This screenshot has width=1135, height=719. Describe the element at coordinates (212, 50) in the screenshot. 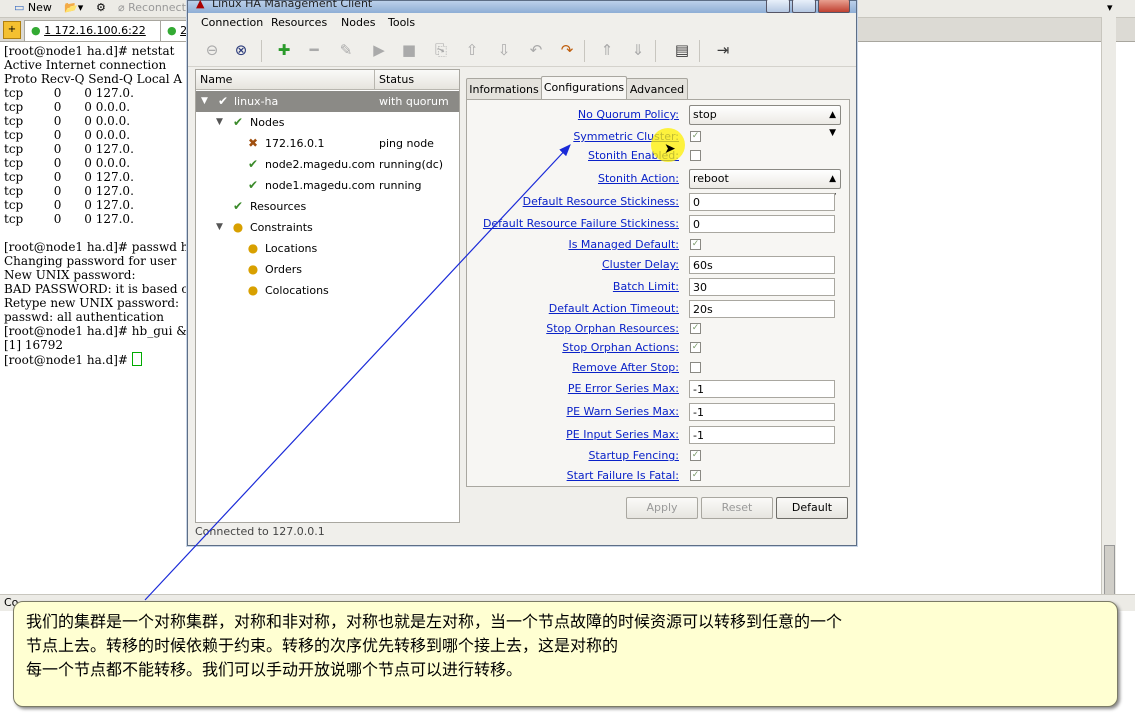

I see `login-icon: ⊖` at that location.